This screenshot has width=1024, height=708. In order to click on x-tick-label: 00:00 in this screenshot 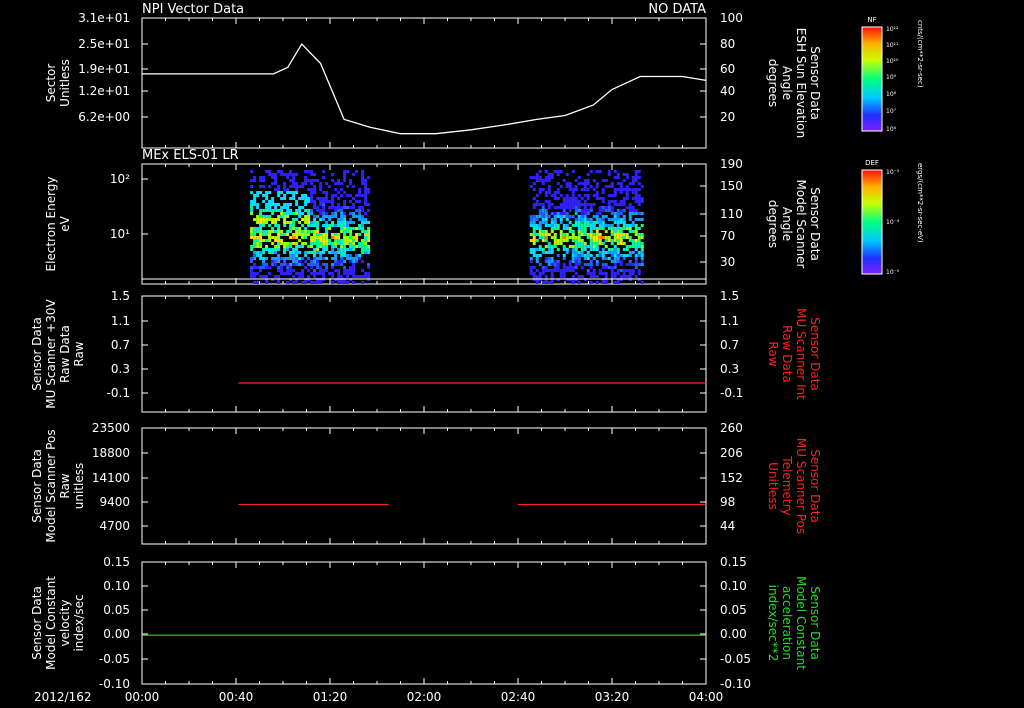, I will do `click(142, 697)`.